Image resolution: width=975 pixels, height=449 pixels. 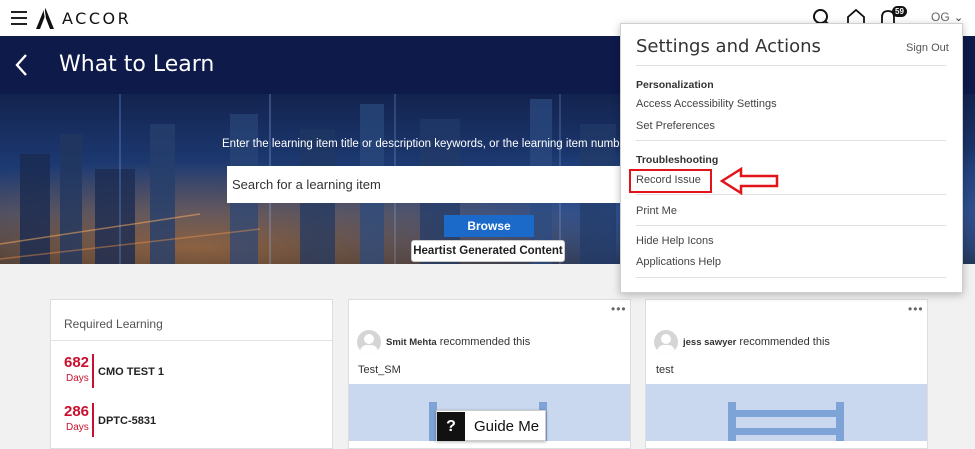 What do you see at coordinates (96, 18) in the screenshot?
I see `brand-name: ACCOR` at bounding box center [96, 18].